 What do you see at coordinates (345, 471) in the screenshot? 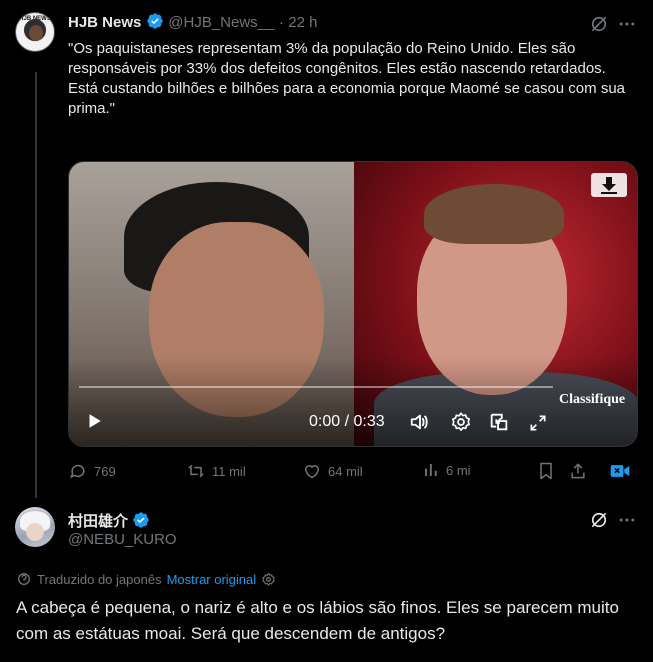
I see `like-count: 64 mil` at bounding box center [345, 471].